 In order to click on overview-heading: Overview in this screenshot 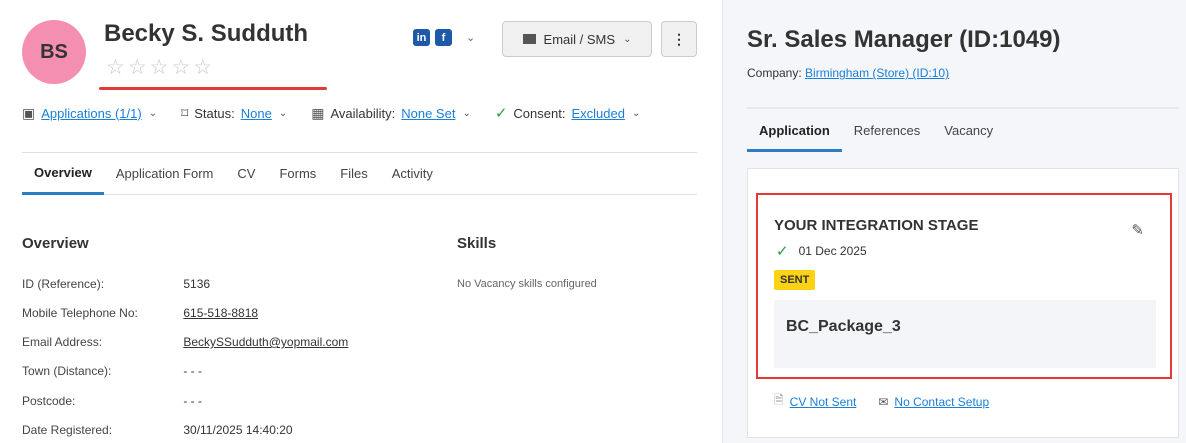, I will do `click(55, 243)`.